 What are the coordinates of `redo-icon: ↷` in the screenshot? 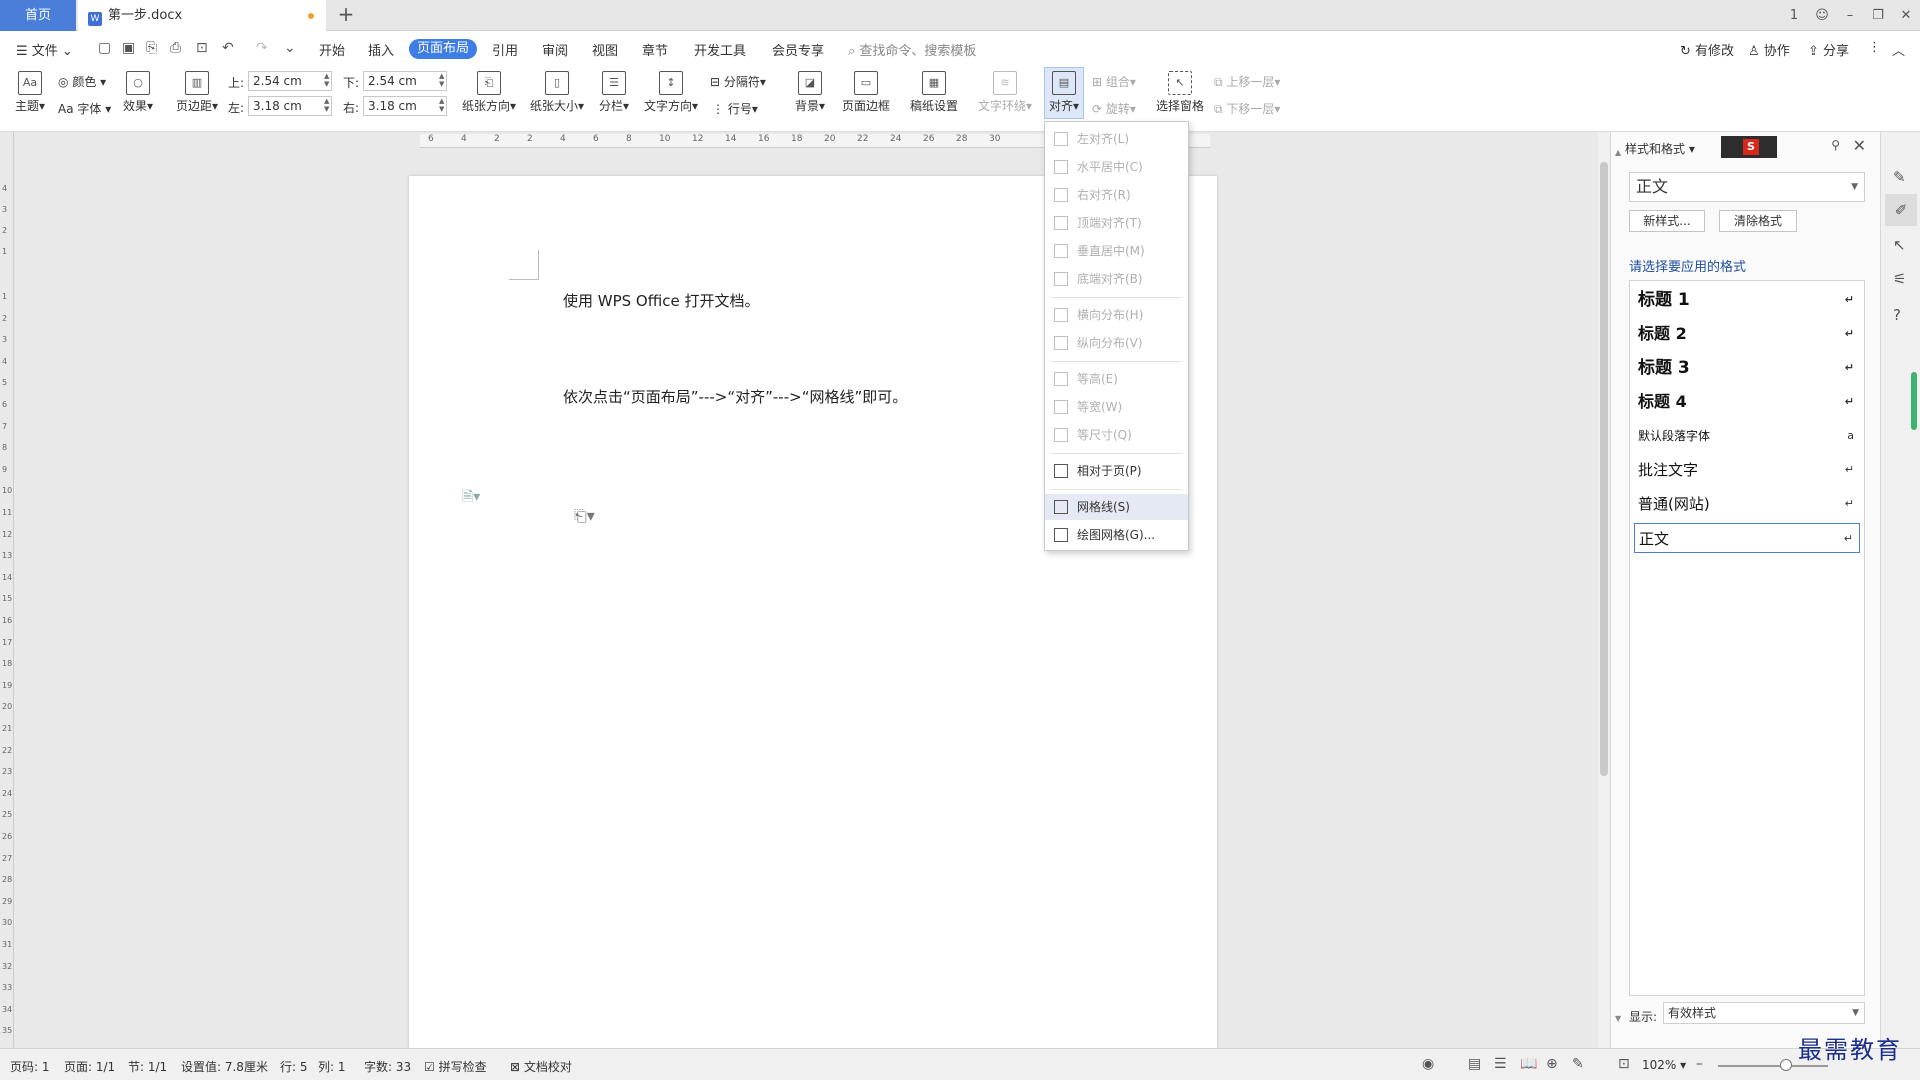 It's located at (262, 48).